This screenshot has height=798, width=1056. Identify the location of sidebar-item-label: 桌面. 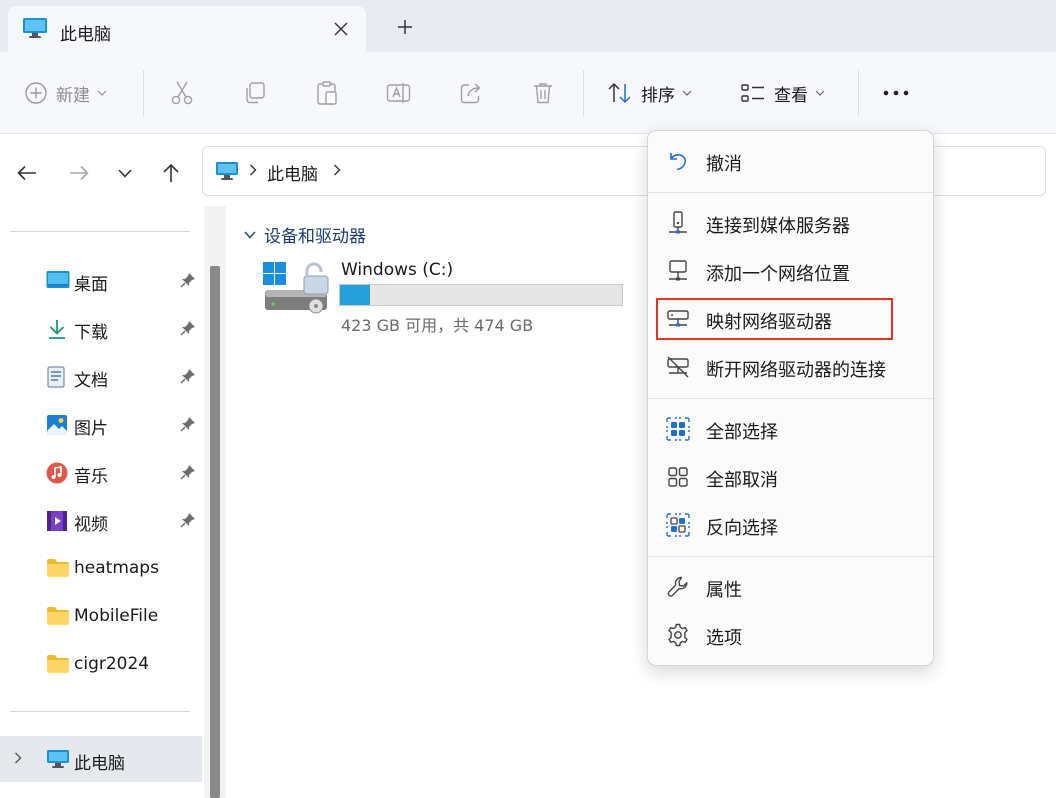
(91, 285).